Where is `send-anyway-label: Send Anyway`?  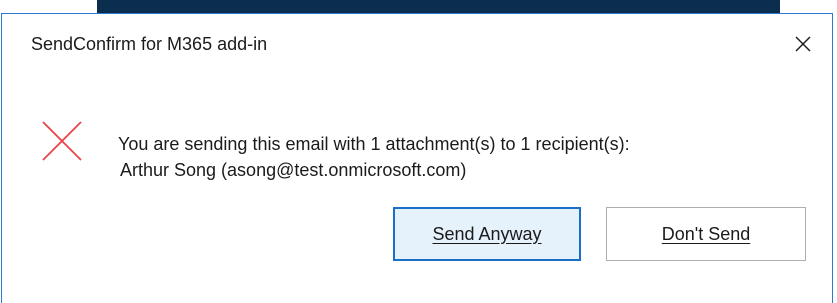
send-anyway-label: Send Anyway is located at coordinates (487, 233).